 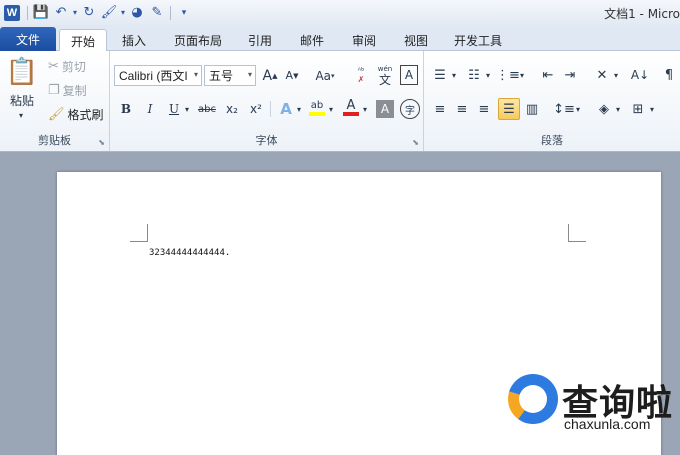 I want to click on asian-layout-dropdown-icon: ▾, so click(x=616, y=75).